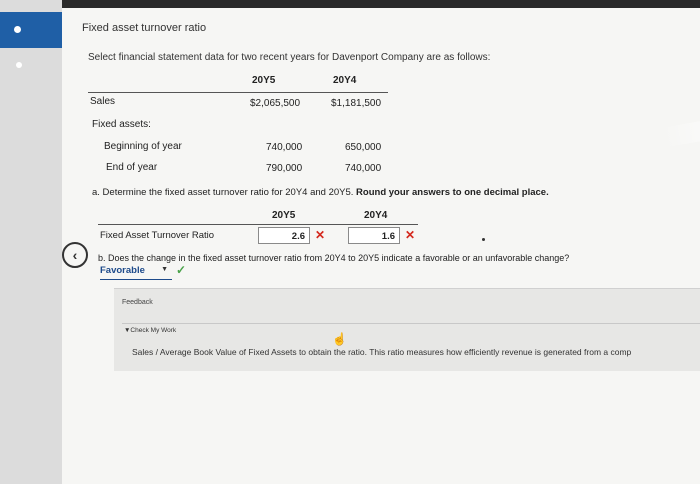 This screenshot has width=700, height=484. Describe the element at coordinates (680, 130) in the screenshot. I see `screen-glare` at that location.